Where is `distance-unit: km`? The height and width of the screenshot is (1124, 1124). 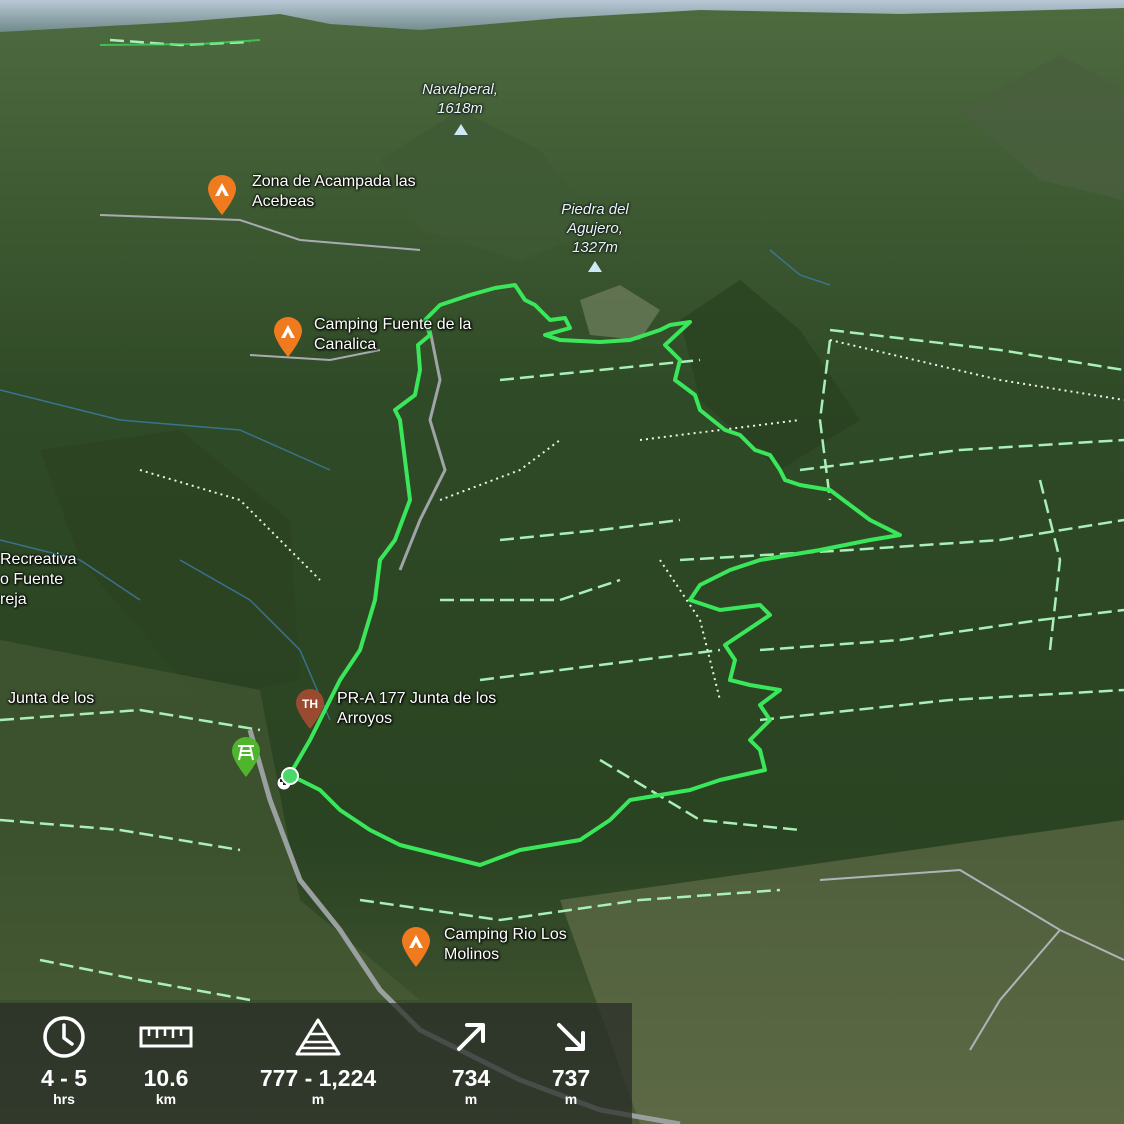 distance-unit: km is located at coordinates (166, 1099).